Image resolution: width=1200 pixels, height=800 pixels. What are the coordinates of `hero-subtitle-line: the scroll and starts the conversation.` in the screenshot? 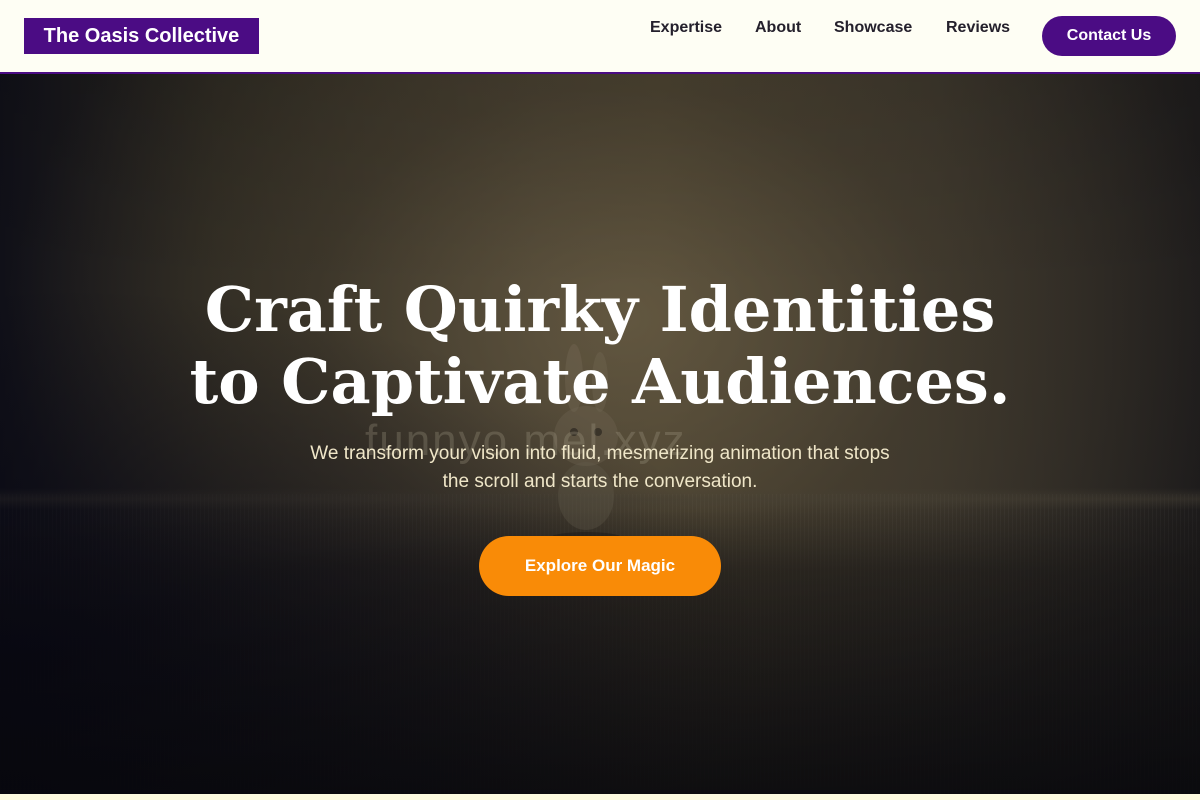 It's located at (600, 481).